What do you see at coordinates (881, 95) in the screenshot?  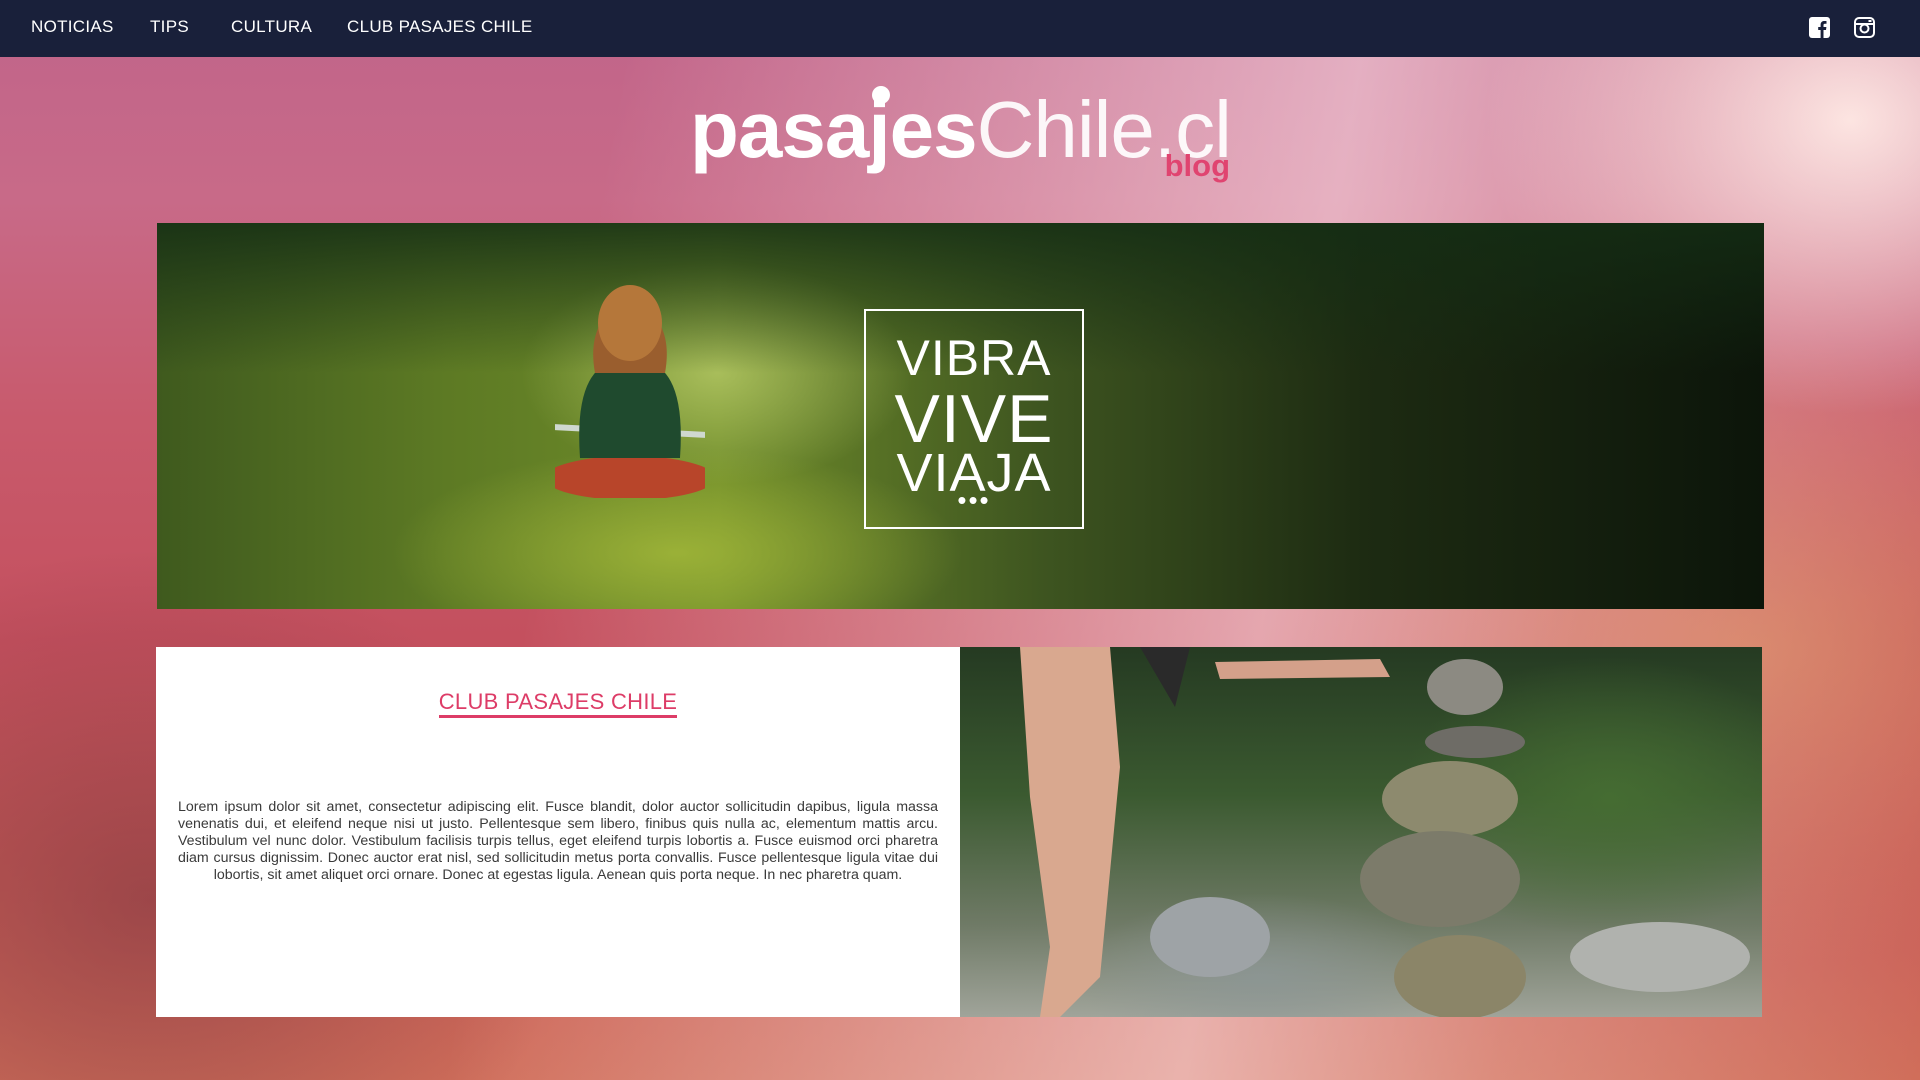 I see `compass-icon` at bounding box center [881, 95].